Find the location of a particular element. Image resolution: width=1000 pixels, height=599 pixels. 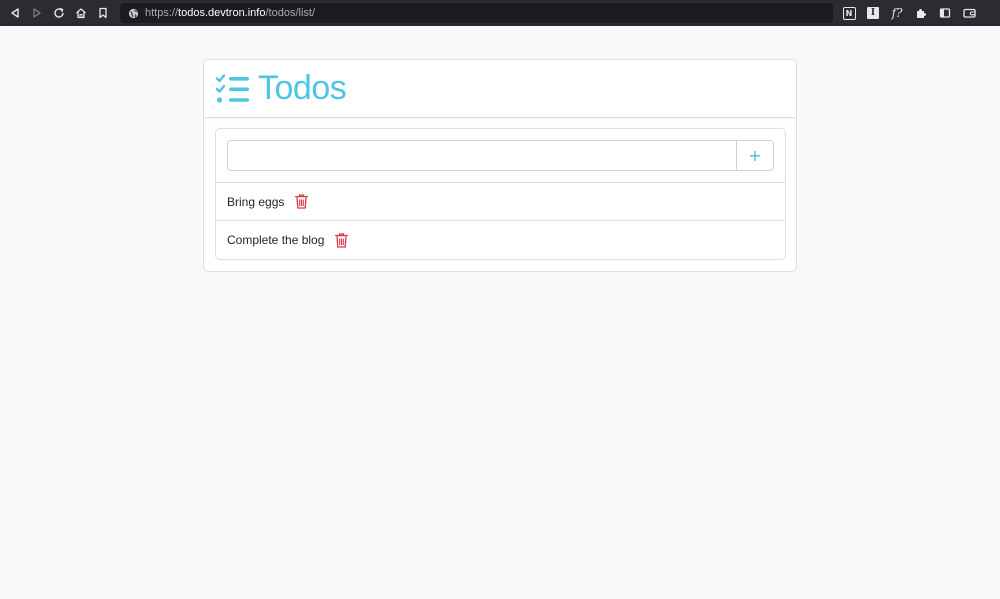

url-scheme: https:// is located at coordinates (162, 13).